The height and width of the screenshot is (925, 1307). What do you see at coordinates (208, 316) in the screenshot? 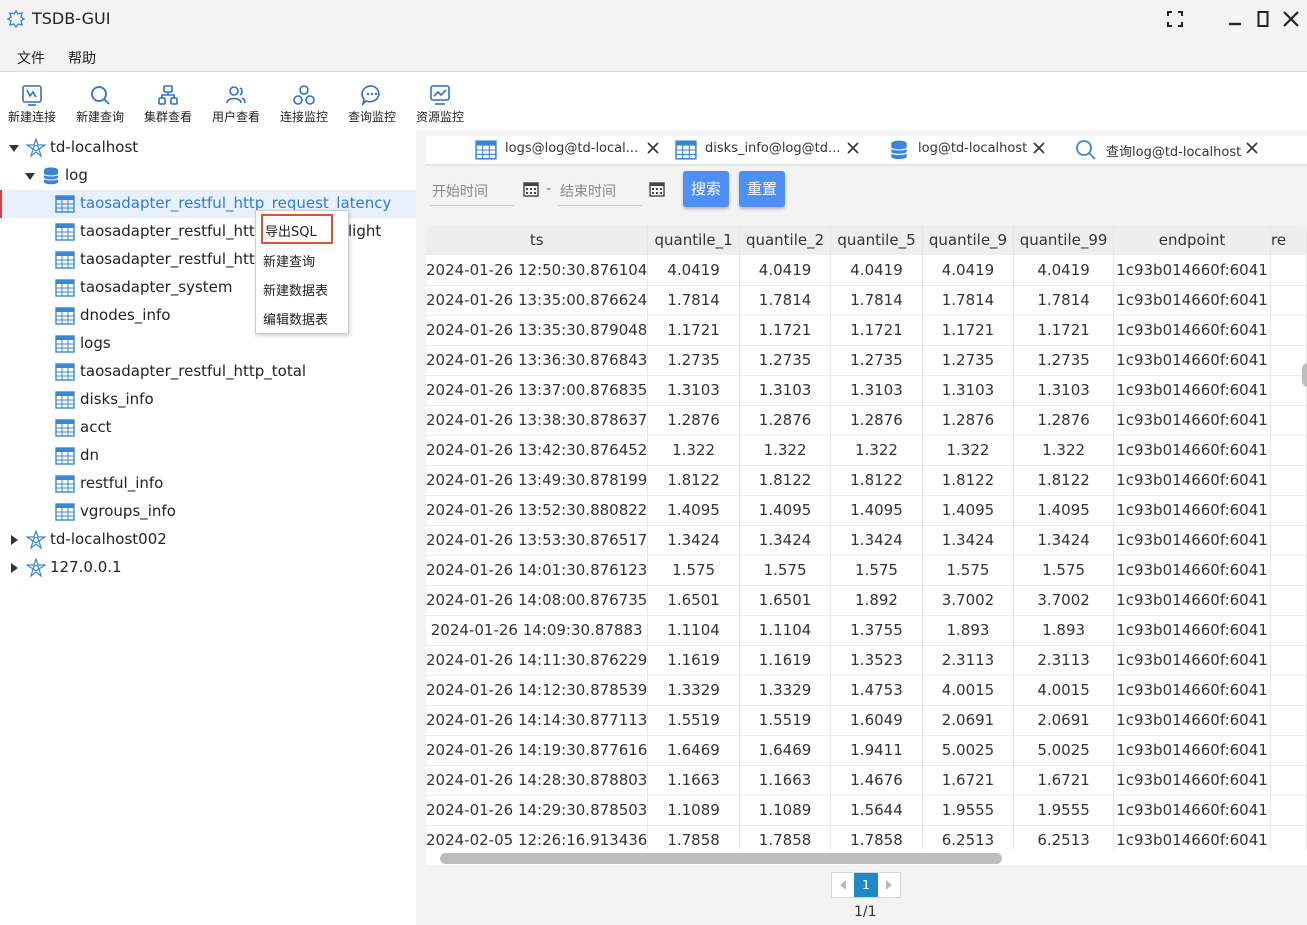
I see `tree-table-item: dnodes_info` at bounding box center [208, 316].